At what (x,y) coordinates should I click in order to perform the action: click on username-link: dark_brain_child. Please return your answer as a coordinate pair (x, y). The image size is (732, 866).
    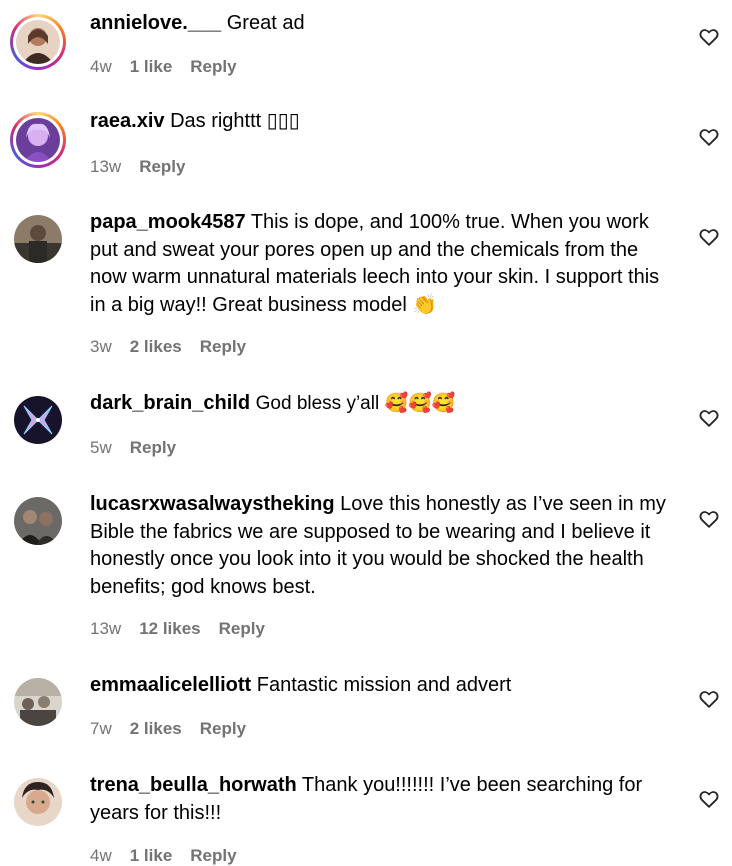
    Looking at the image, I should click on (170, 403).